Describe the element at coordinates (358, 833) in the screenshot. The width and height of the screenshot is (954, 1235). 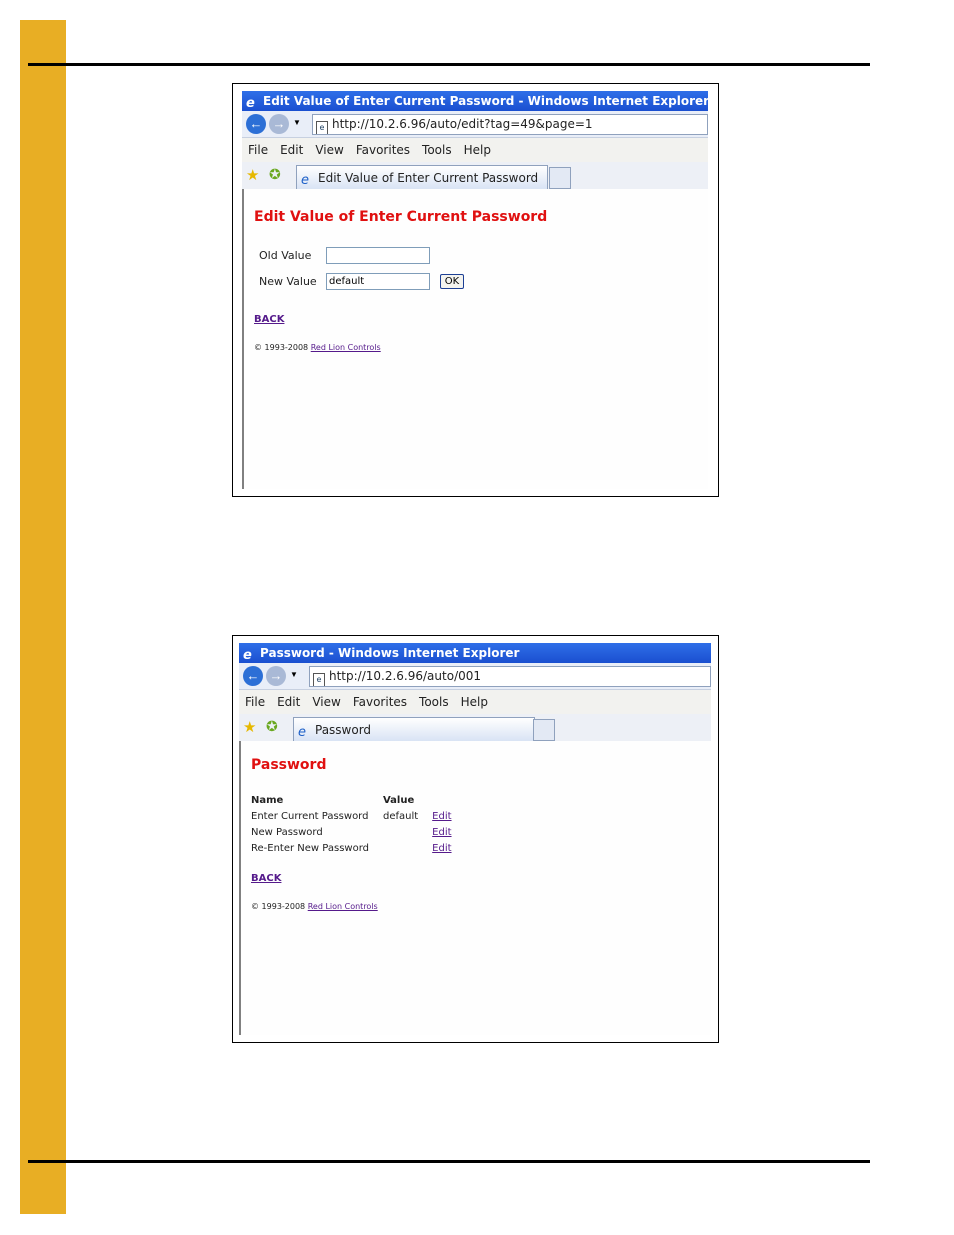
I see `table-row: New Password Edit` at that location.